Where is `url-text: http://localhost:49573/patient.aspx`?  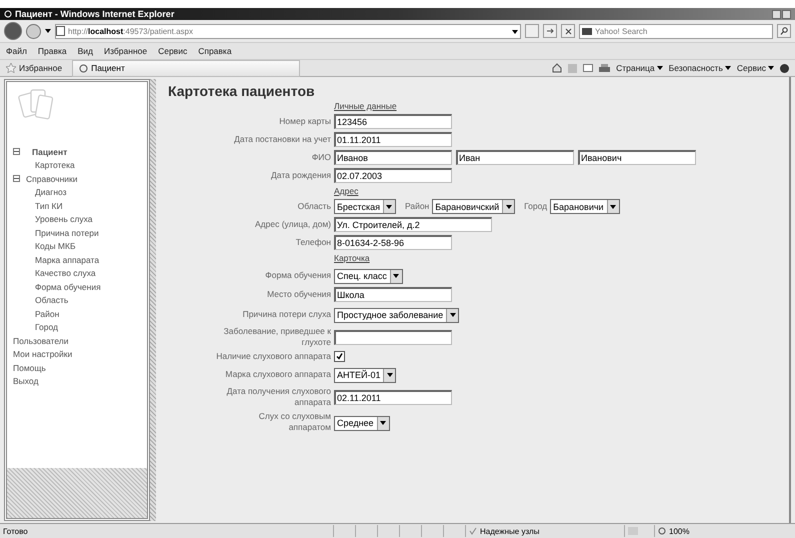
url-text: http://localhost:49573/patient.aspx is located at coordinates (130, 31).